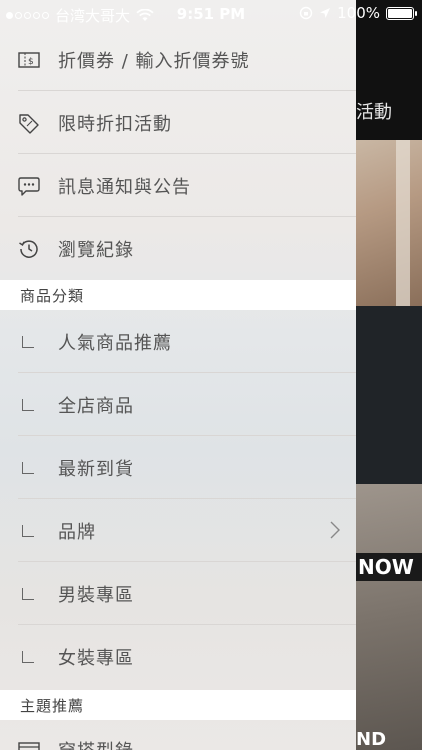  What do you see at coordinates (96, 595) in the screenshot?
I see `category-label: 男裝專區` at bounding box center [96, 595].